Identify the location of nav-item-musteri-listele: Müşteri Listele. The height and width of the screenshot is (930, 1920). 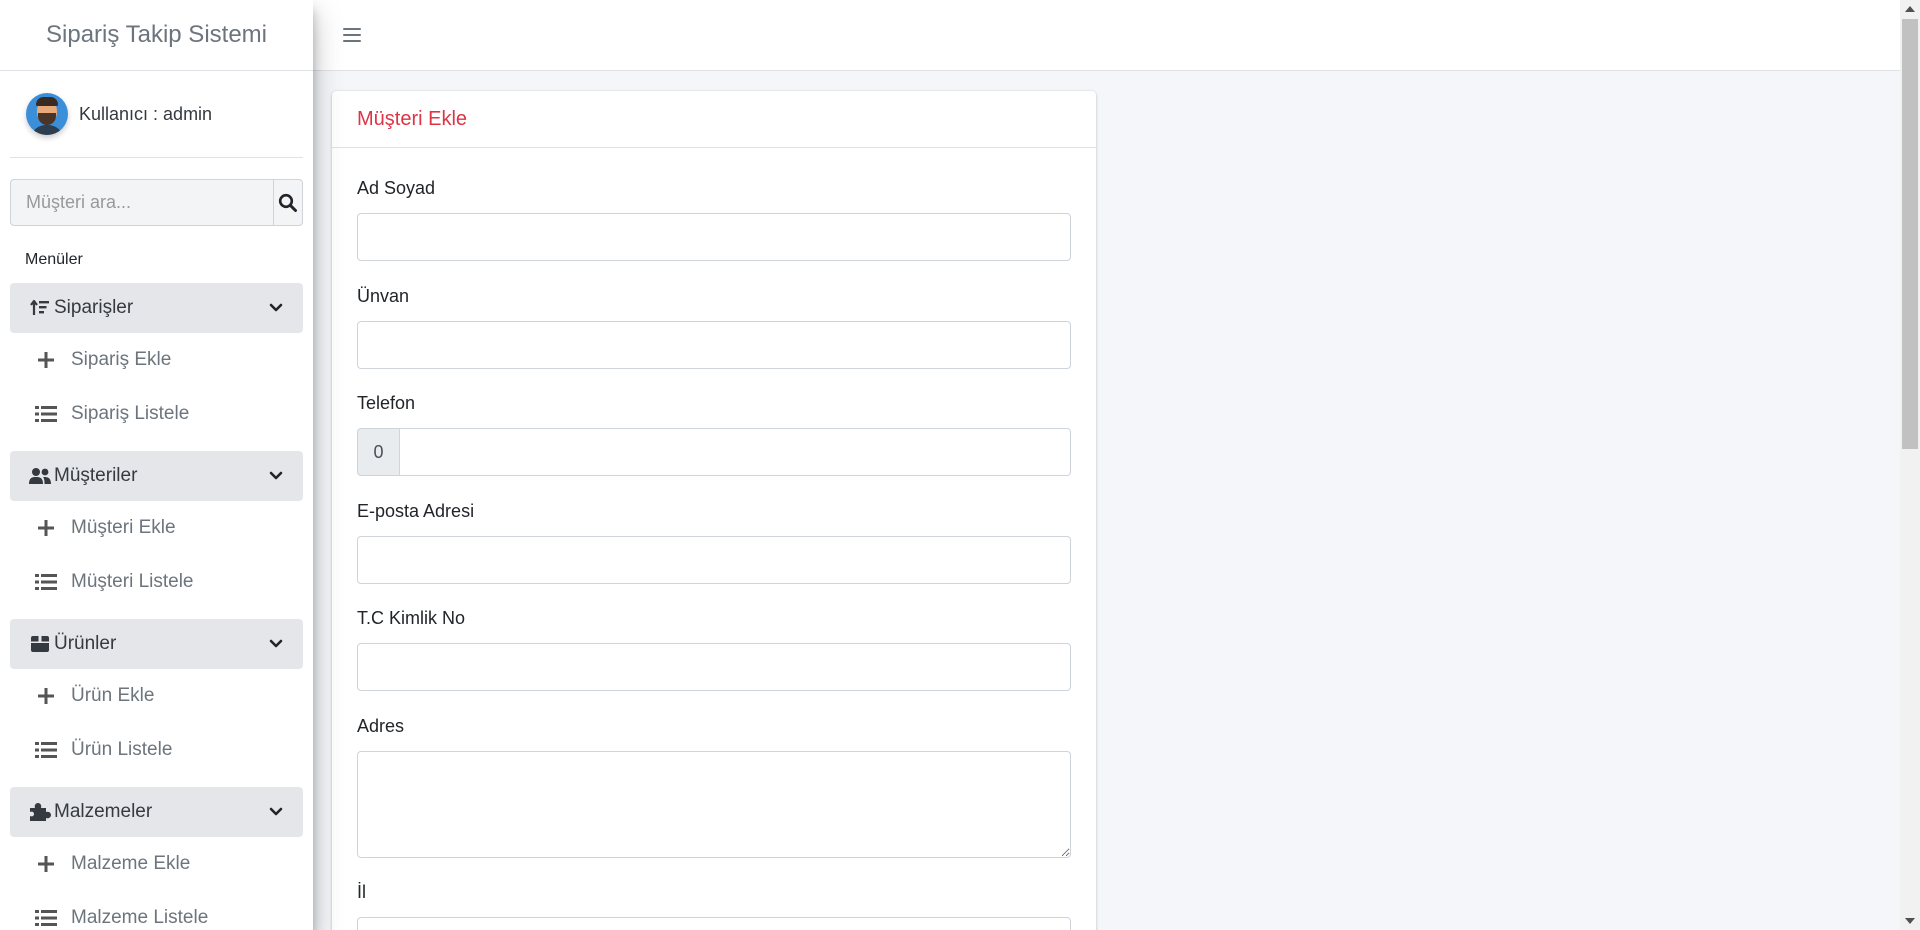
(156, 582).